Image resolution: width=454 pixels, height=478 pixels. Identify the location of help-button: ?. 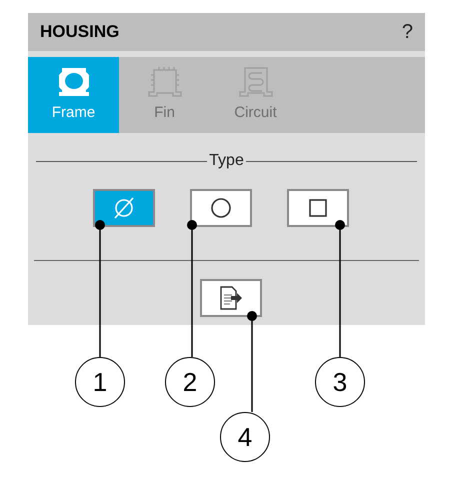
(407, 32).